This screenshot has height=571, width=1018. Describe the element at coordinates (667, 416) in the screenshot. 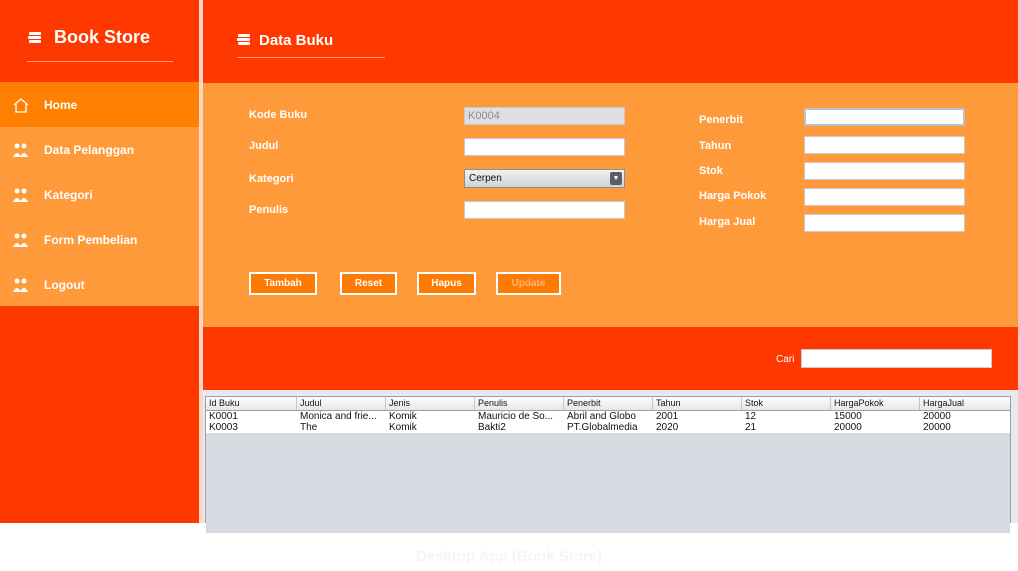

I see `table-cell: 2001` at that location.